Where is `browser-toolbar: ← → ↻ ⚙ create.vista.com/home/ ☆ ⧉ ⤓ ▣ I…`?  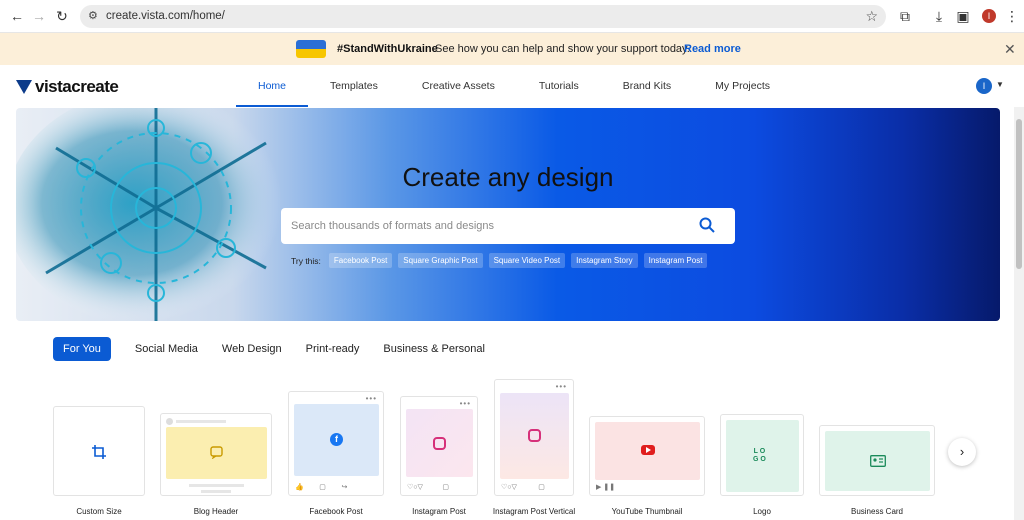 browser-toolbar: ← → ↻ ⚙ create.vista.com/home/ ☆ ⧉ ⤓ ▣ I… is located at coordinates (512, 16).